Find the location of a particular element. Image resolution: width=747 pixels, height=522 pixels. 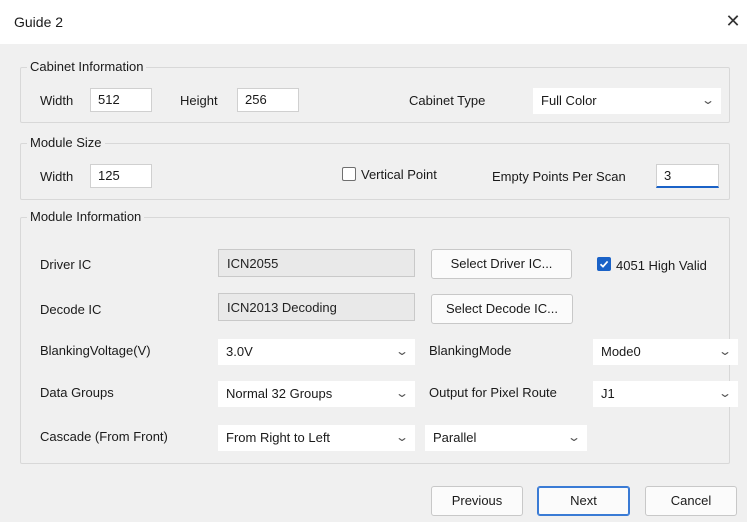

high-valid-checkbox is located at coordinates (604, 264).